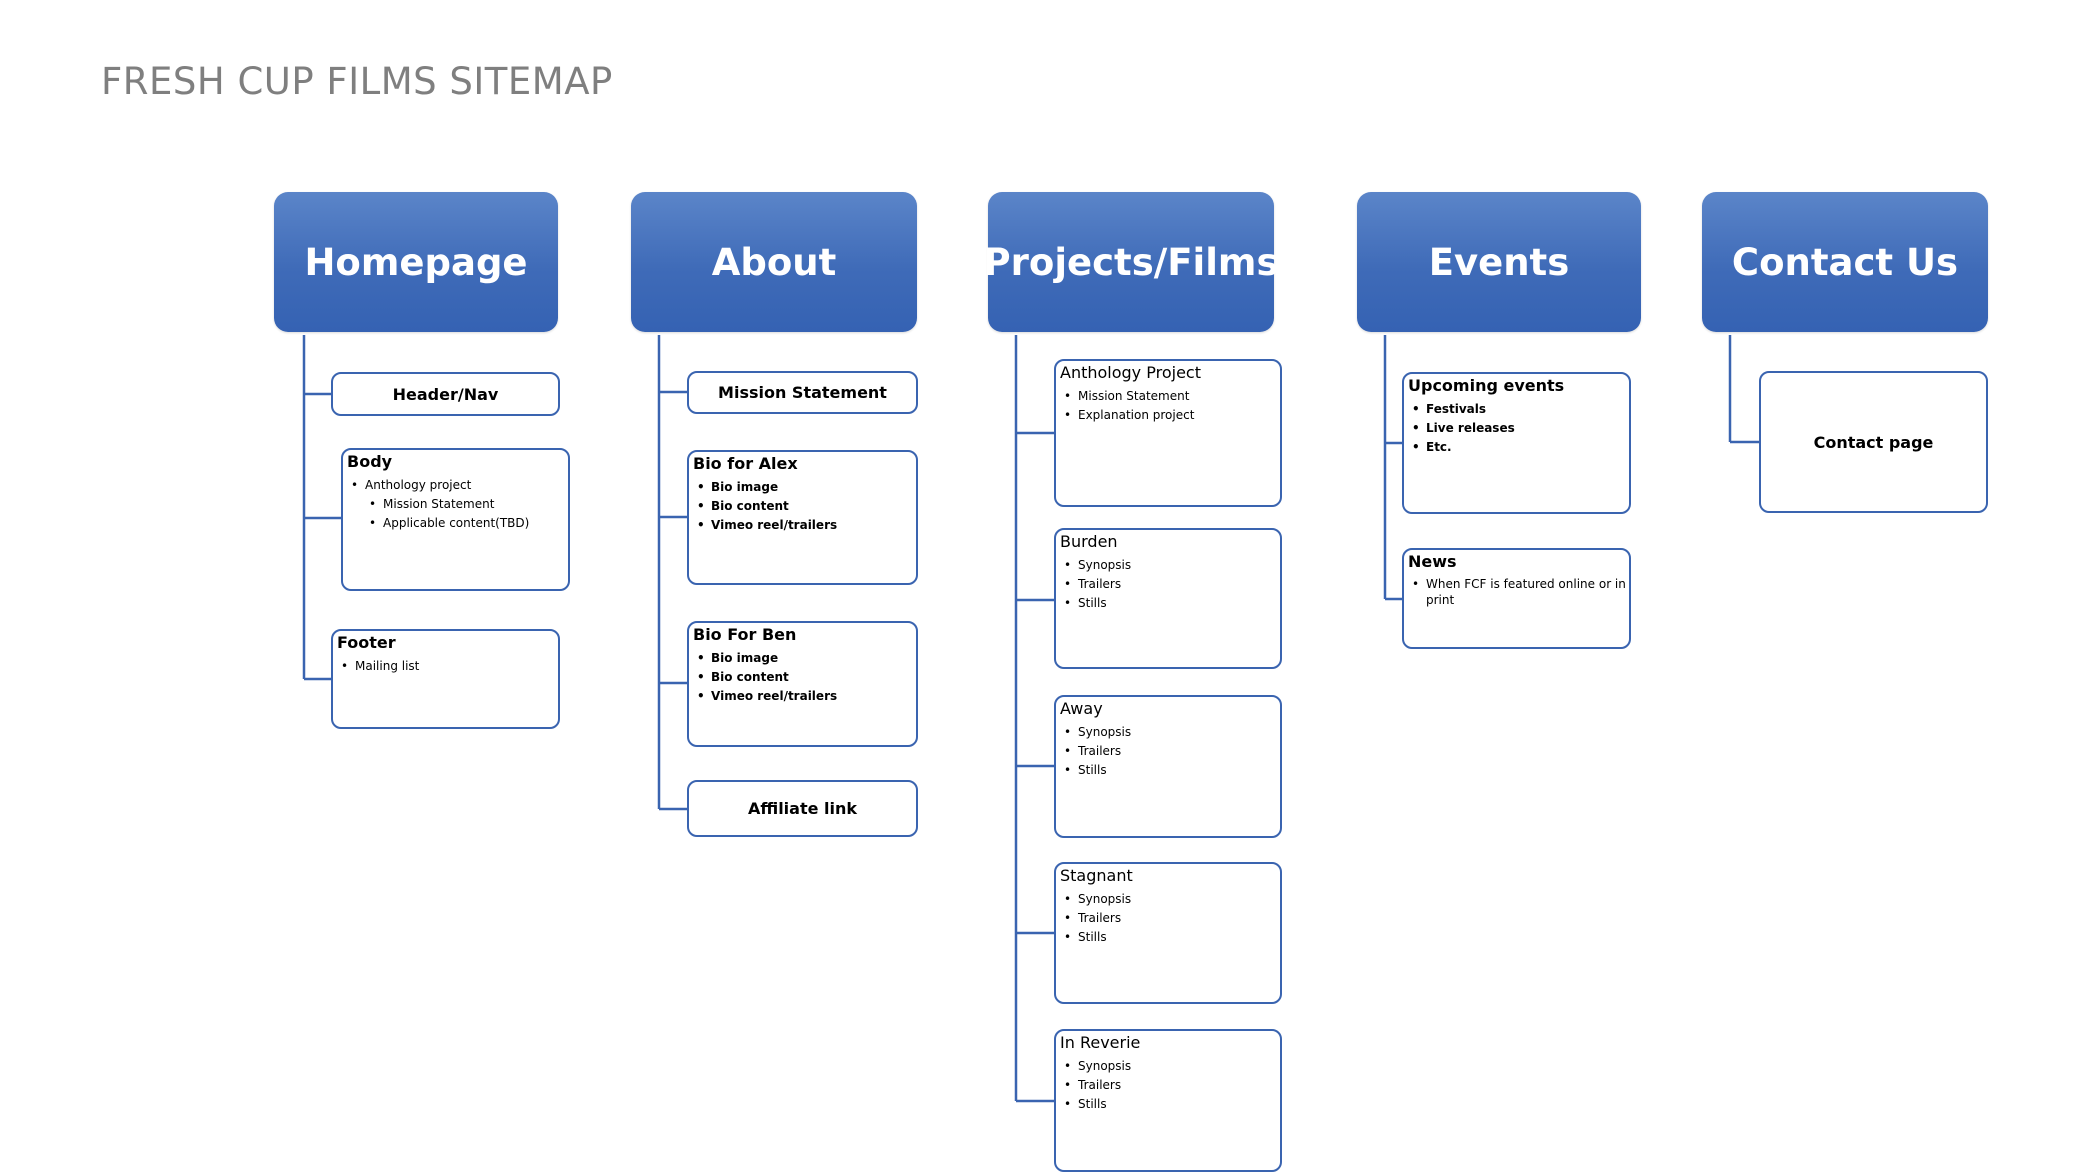  I want to click on node-label: Contact page, so click(1873, 442).